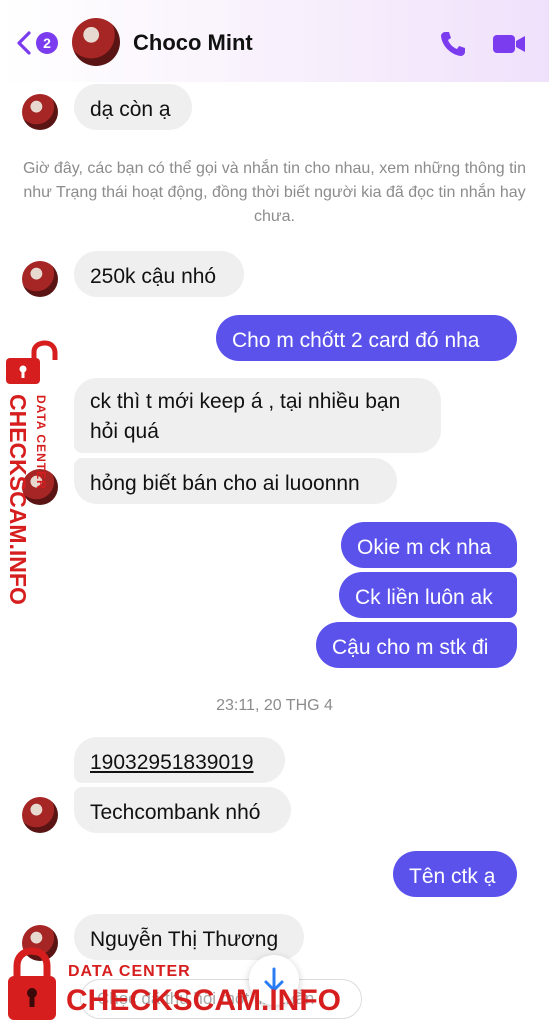 The image size is (549, 1024). I want to click on message-incoming: hỏng biết bán cho ai luoonnn, so click(235, 481).